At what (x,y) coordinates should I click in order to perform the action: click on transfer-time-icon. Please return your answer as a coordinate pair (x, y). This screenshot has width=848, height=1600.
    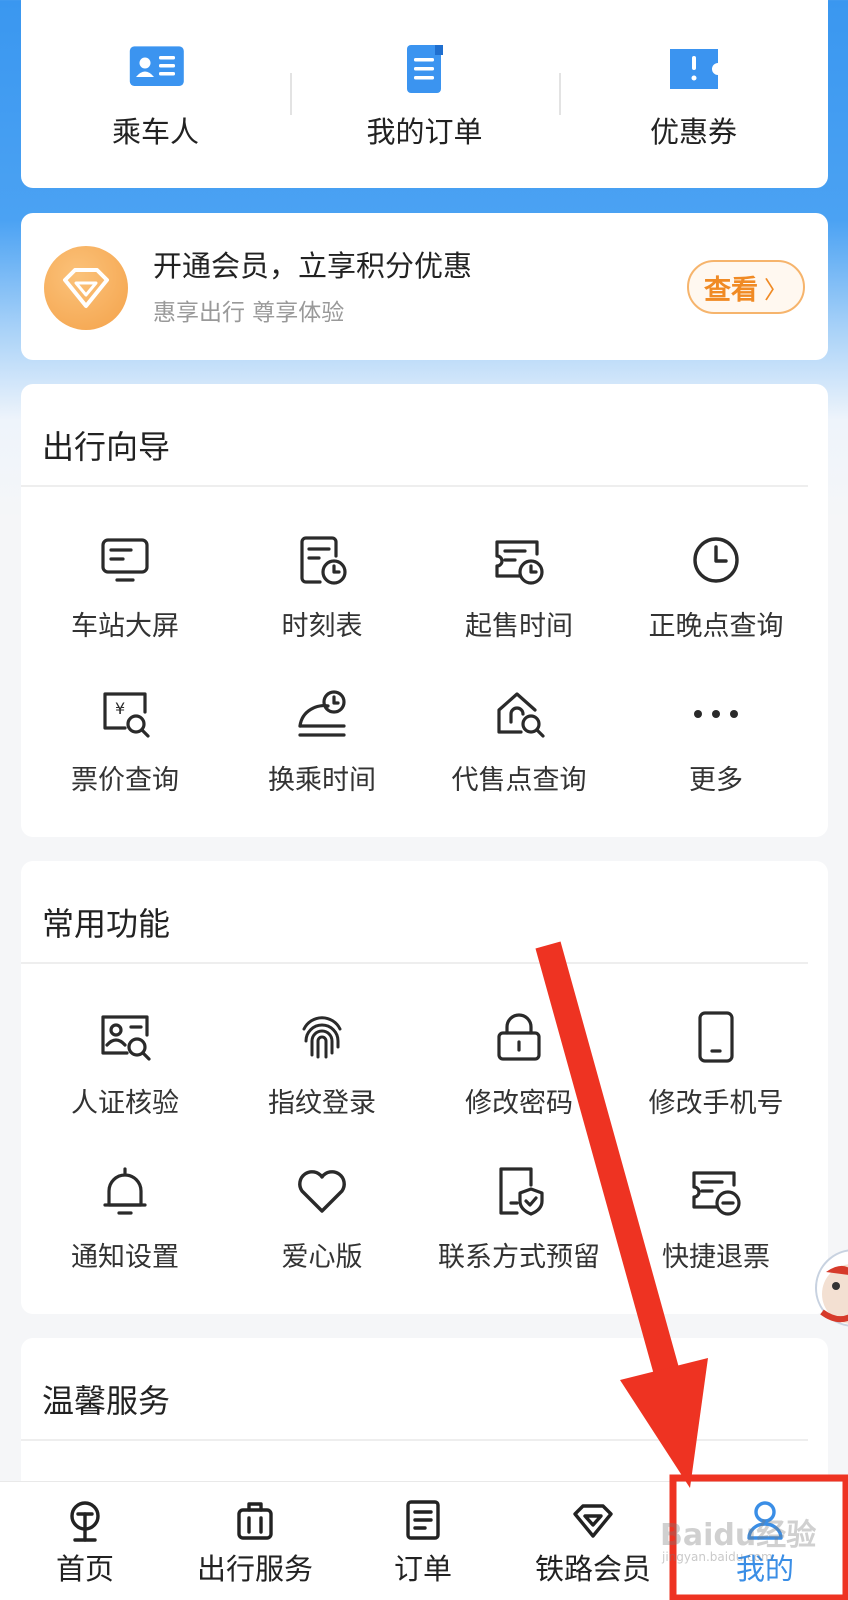
    Looking at the image, I should click on (322, 713).